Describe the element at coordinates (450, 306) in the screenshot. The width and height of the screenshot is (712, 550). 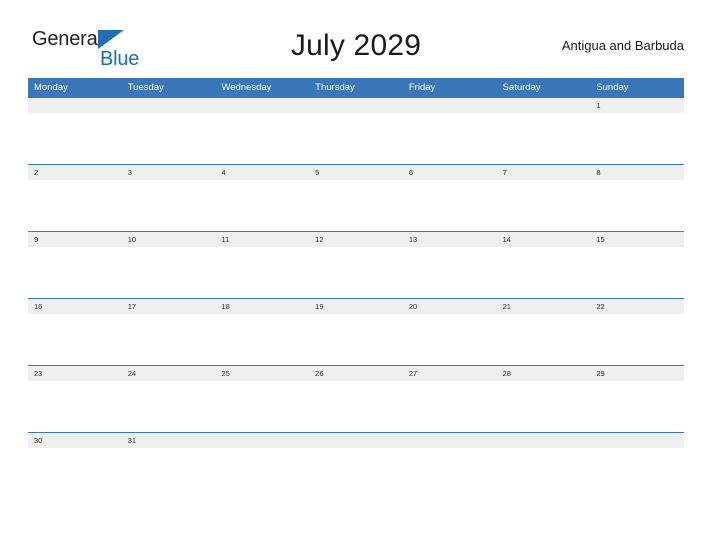
I see `day-cell: 20` at that location.